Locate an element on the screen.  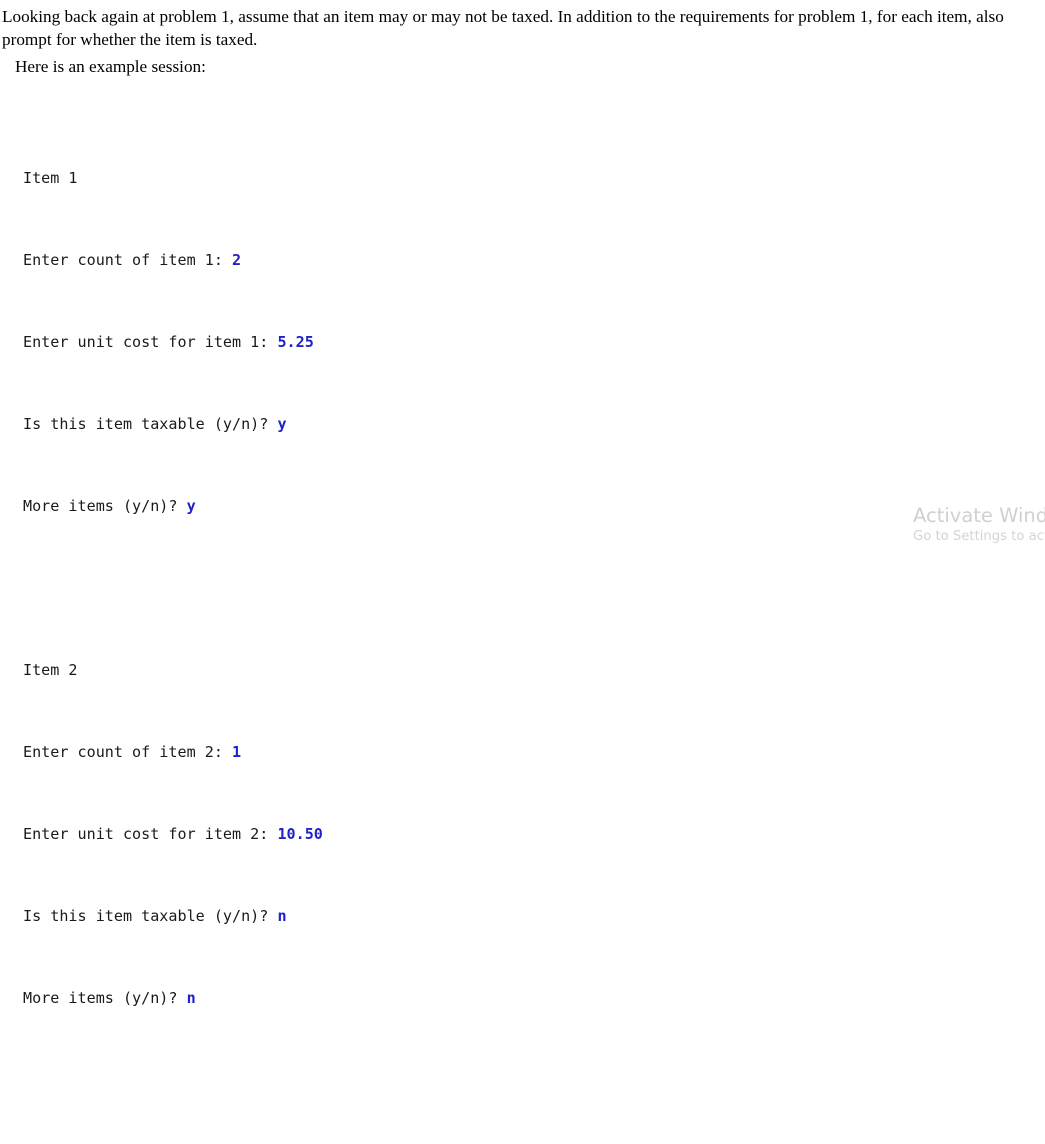
session-line: Item 2 is located at coordinates (173, 670).